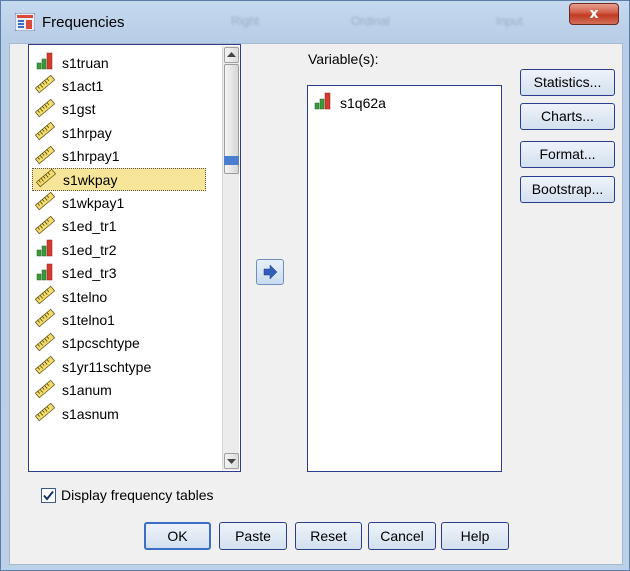 The width and height of the screenshot is (630, 571). I want to click on scroll-down-button, so click(231, 461).